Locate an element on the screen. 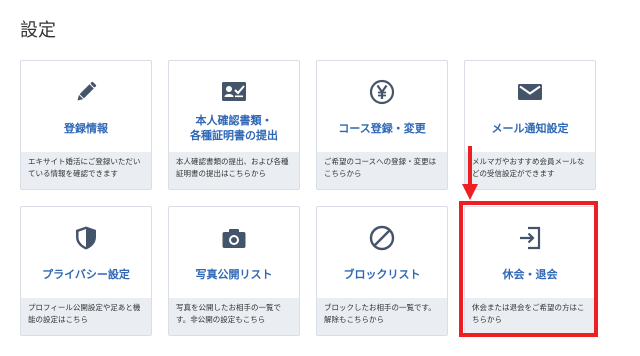  card-title-line: ブロックリスト is located at coordinates (382, 274).